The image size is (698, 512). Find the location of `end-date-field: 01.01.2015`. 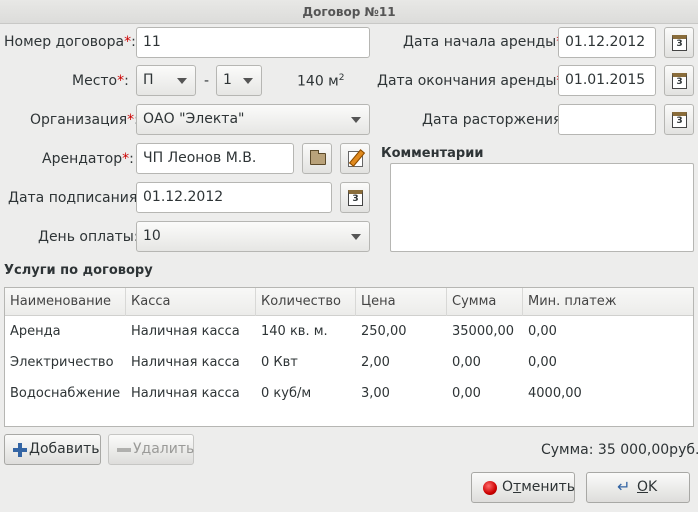

end-date-field: 01.01.2015 is located at coordinates (607, 80).